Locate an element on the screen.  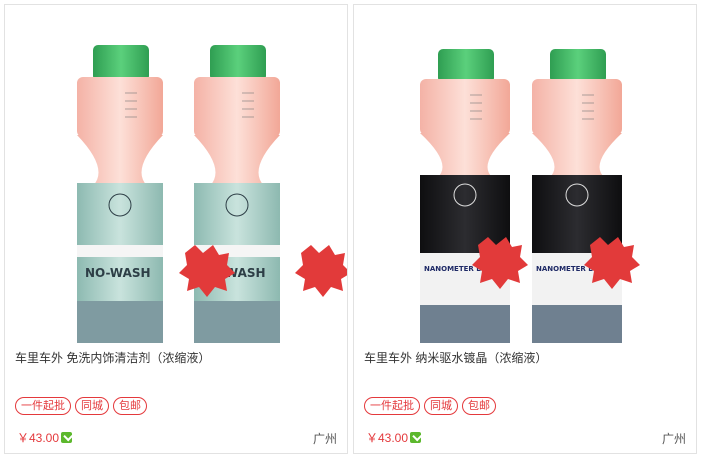
bottle-left: NO-WASH is located at coordinates (120, 194).